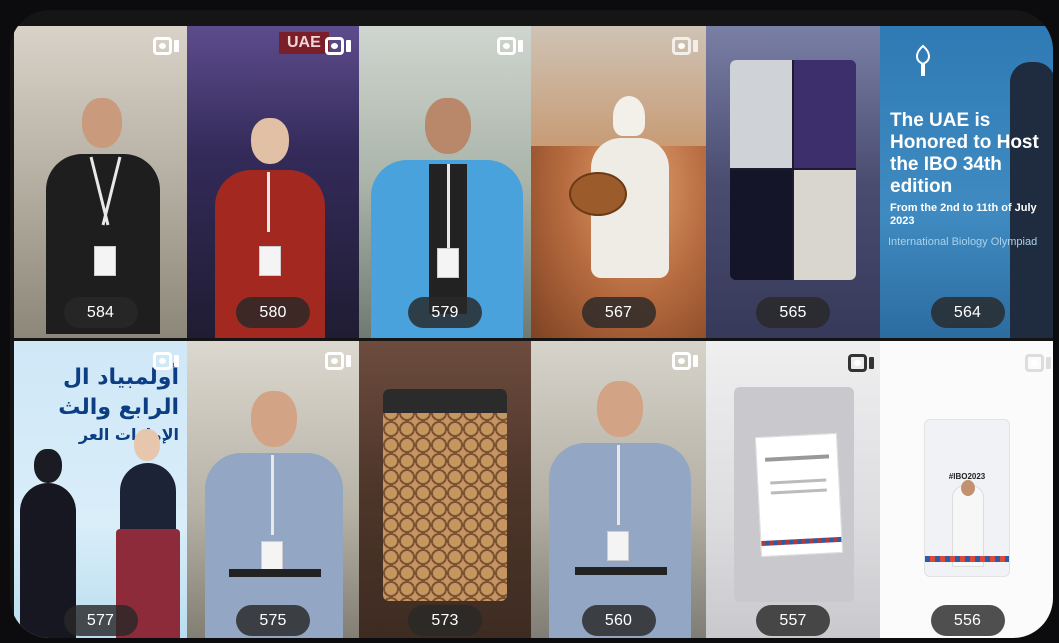  Describe the element at coordinates (625, 196) in the screenshot. I see `musician-figure` at that location.